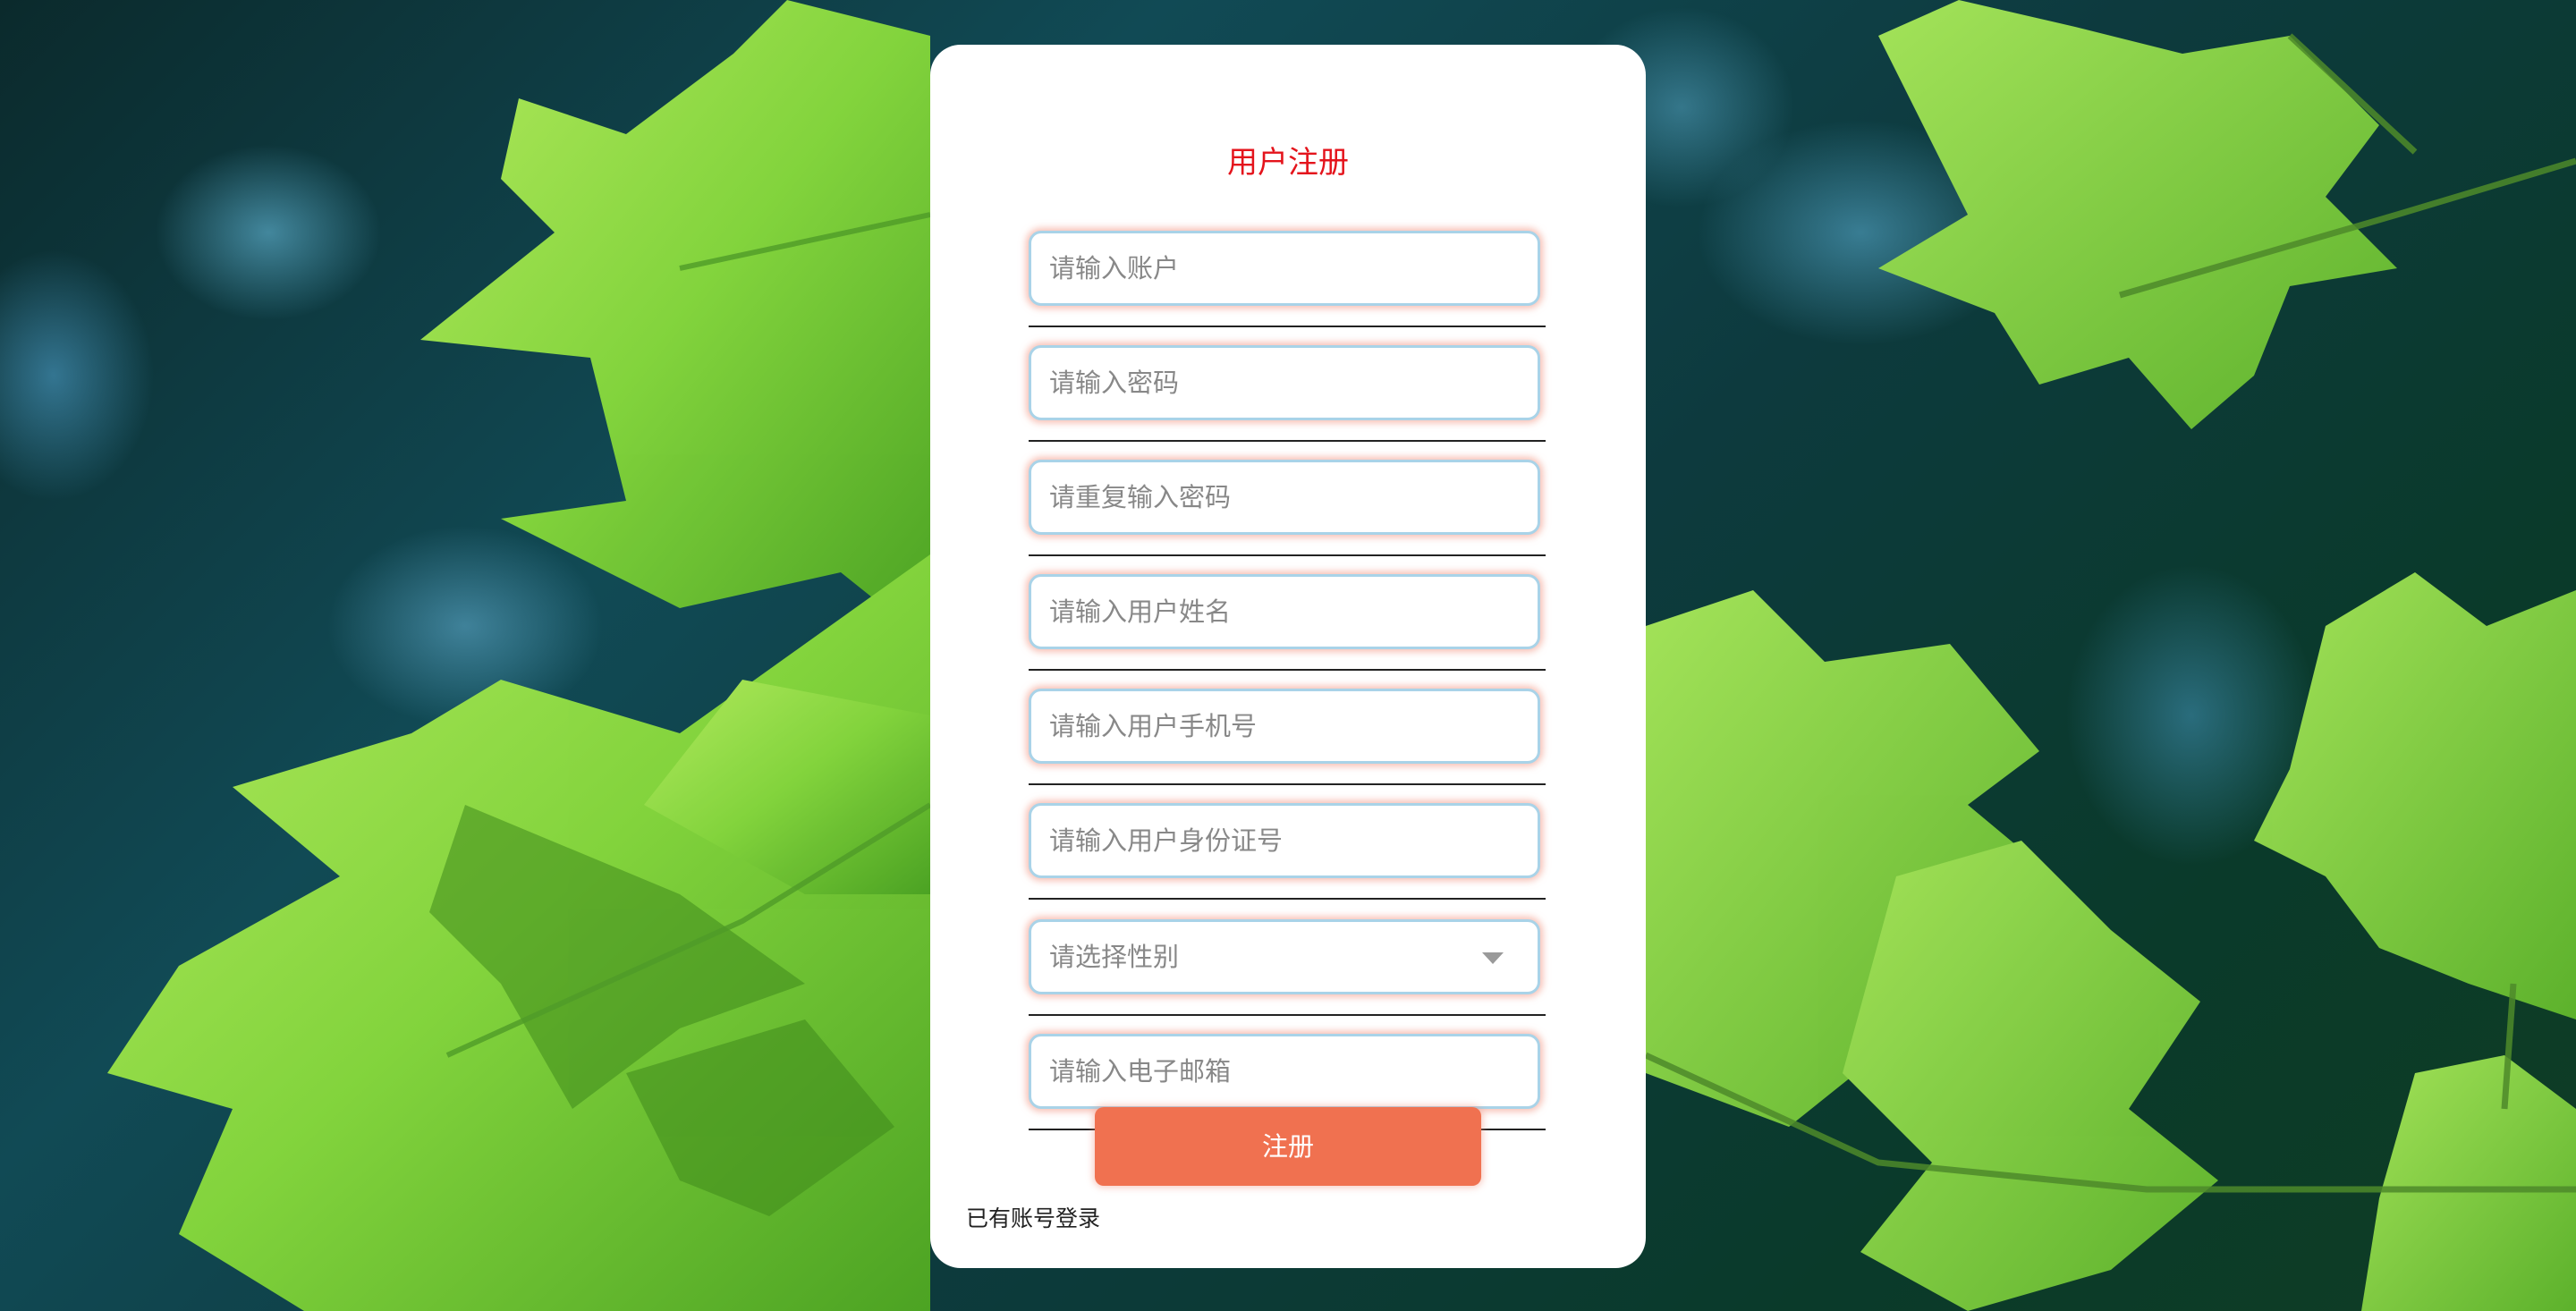 The width and height of the screenshot is (2576, 1311). I want to click on account-input, so click(1284, 268).